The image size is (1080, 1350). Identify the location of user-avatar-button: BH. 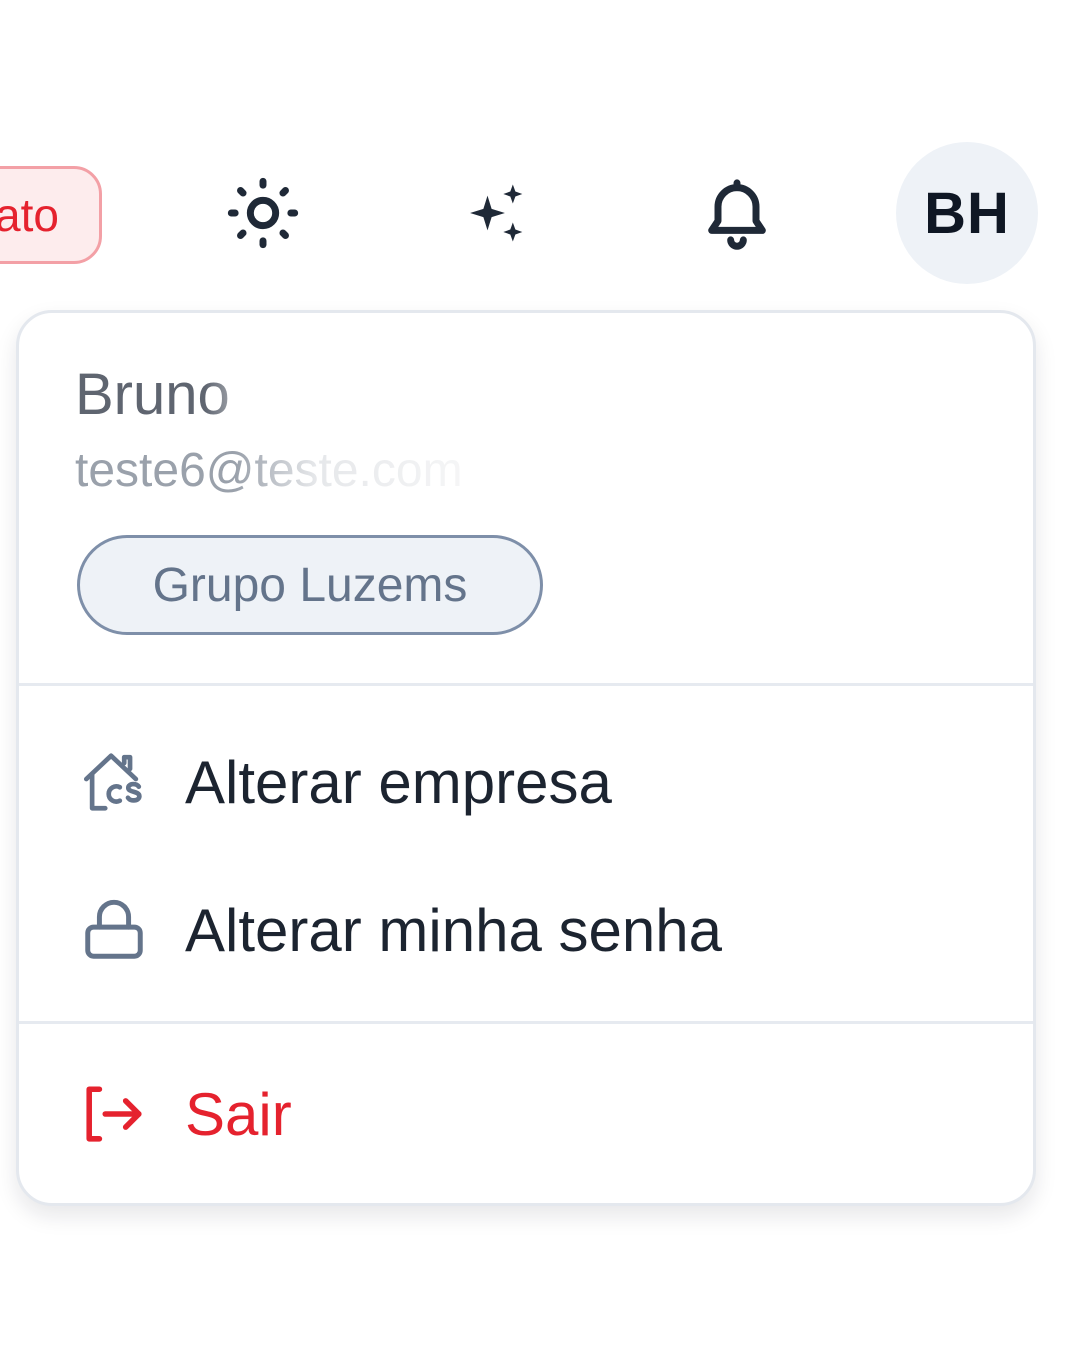
(967, 213).